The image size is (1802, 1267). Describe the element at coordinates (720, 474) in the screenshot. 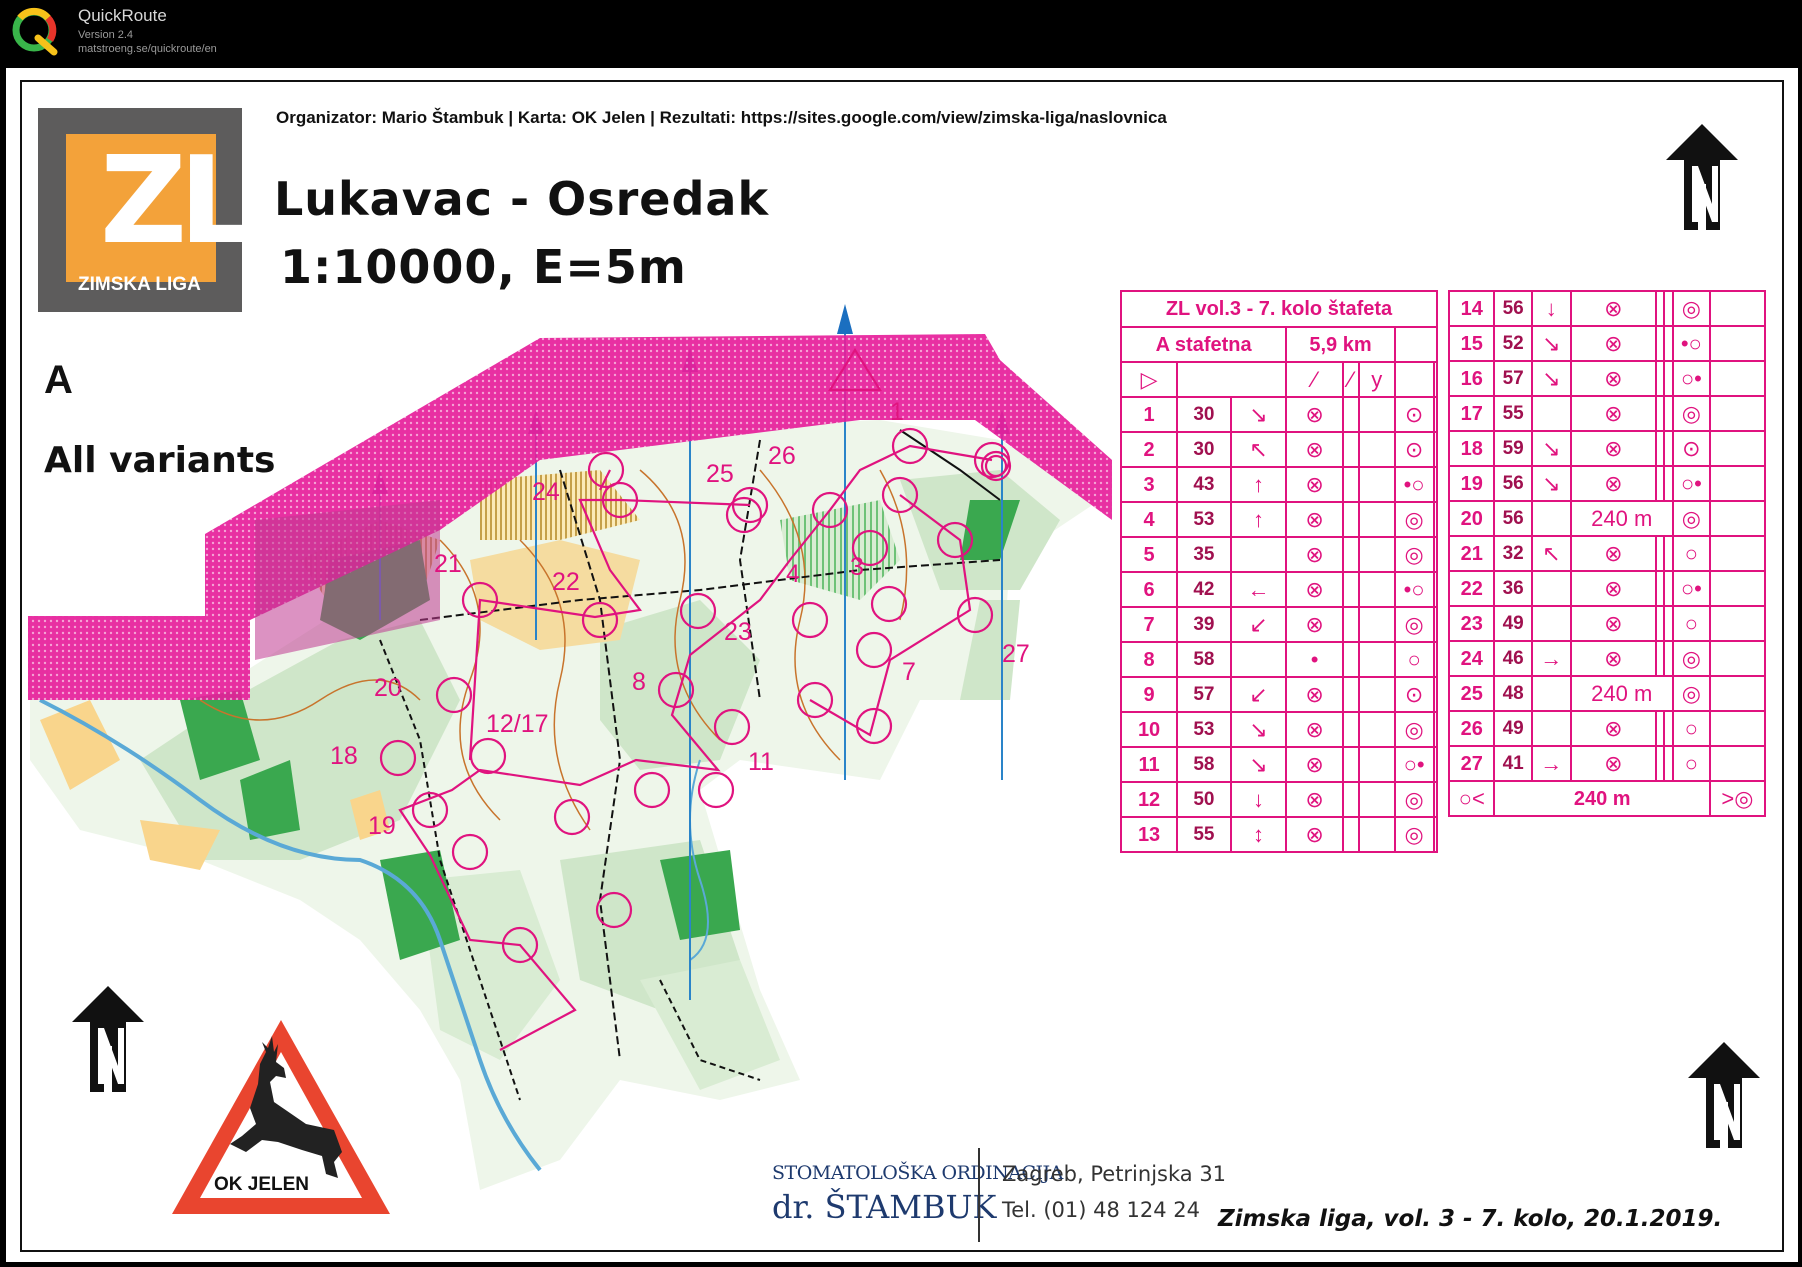

I see `control-label: 25` at that location.